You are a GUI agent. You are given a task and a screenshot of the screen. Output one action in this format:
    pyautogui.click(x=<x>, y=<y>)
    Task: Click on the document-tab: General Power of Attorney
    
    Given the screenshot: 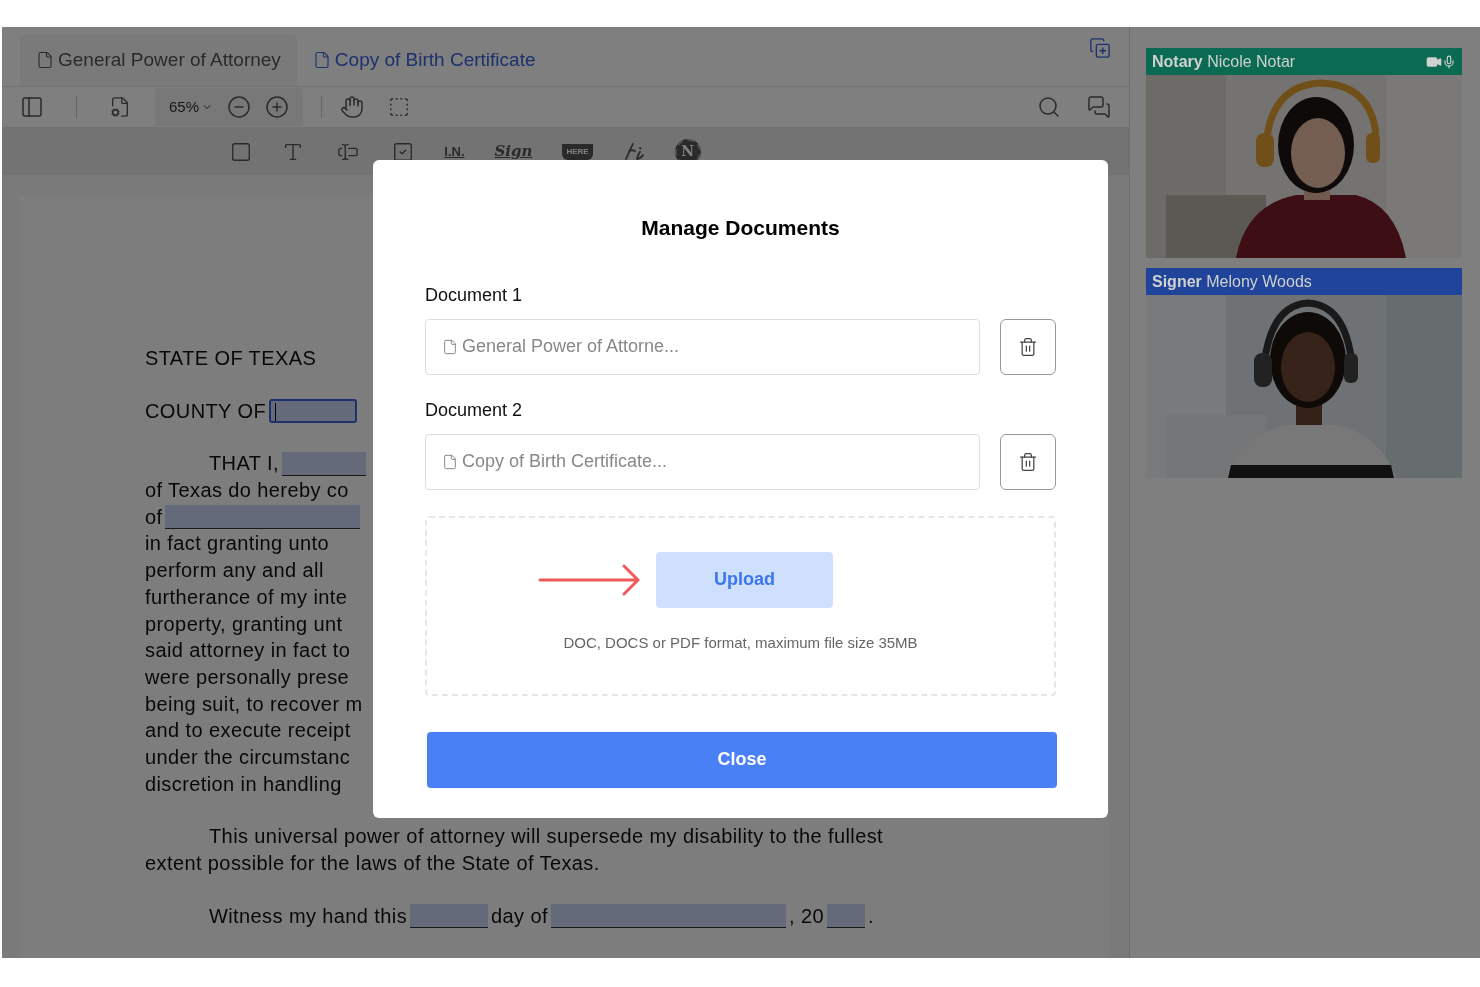 What is the action you would take?
    pyautogui.click(x=158, y=60)
    